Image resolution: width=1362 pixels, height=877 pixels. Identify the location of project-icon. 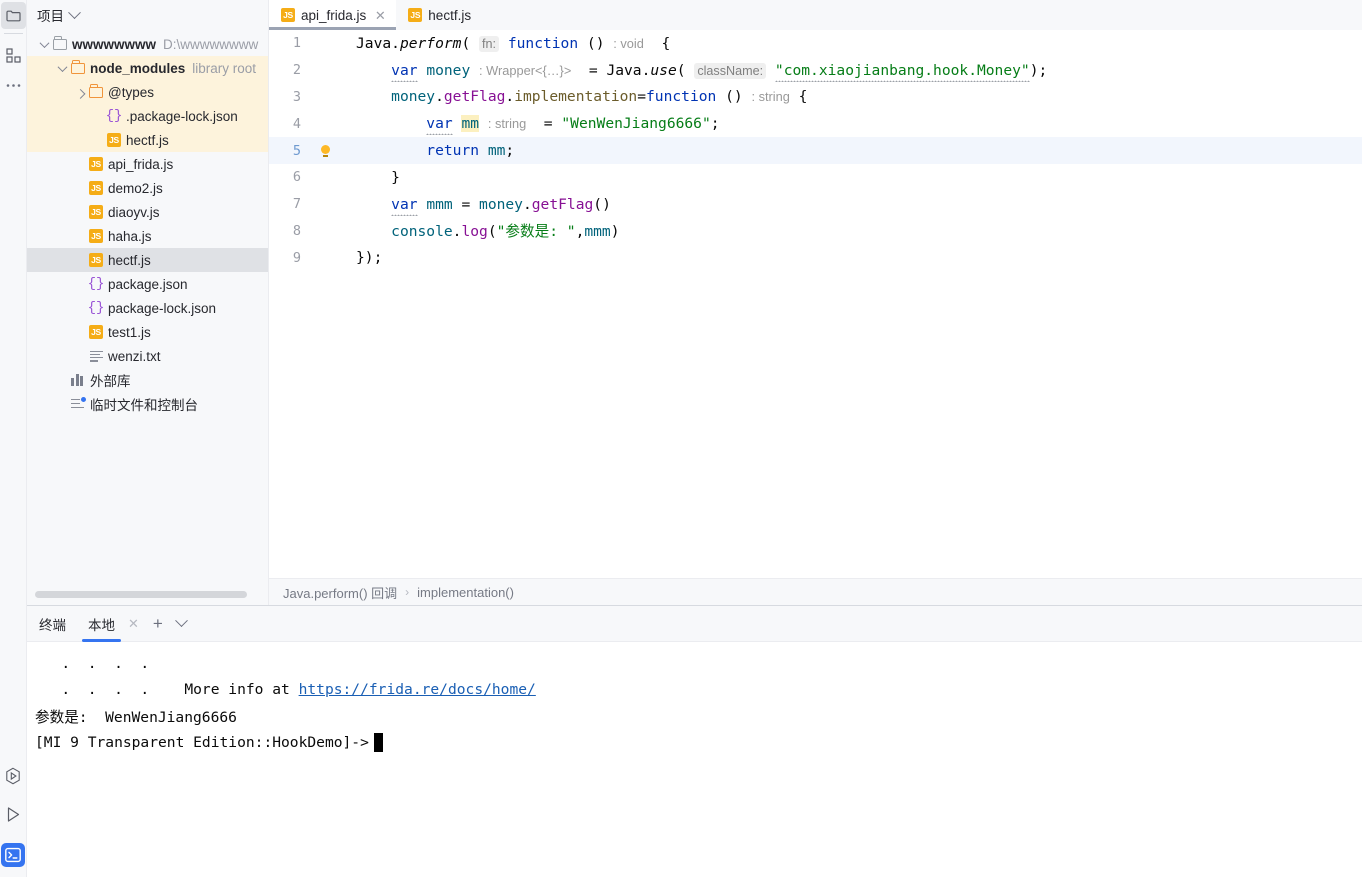
(13, 15).